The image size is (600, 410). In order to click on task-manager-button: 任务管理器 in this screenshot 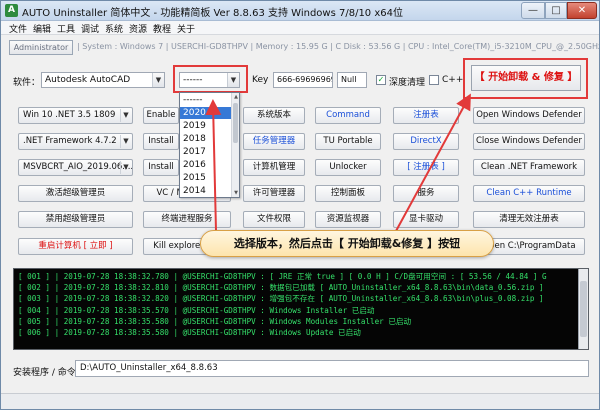, I will do `click(274, 141)`.